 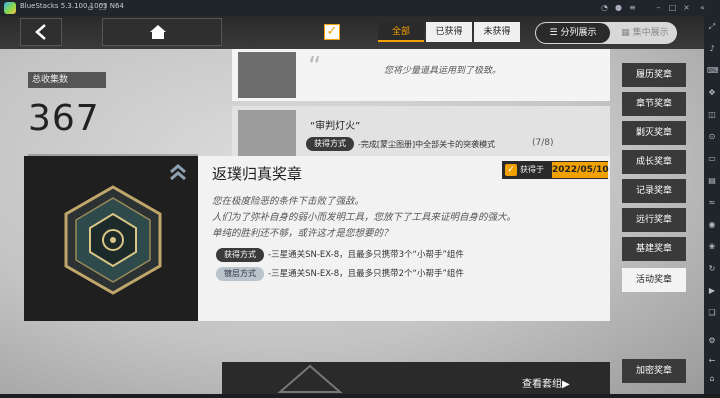 I want to click on home-nav-icon: ⌂, so click(x=712, y=379).